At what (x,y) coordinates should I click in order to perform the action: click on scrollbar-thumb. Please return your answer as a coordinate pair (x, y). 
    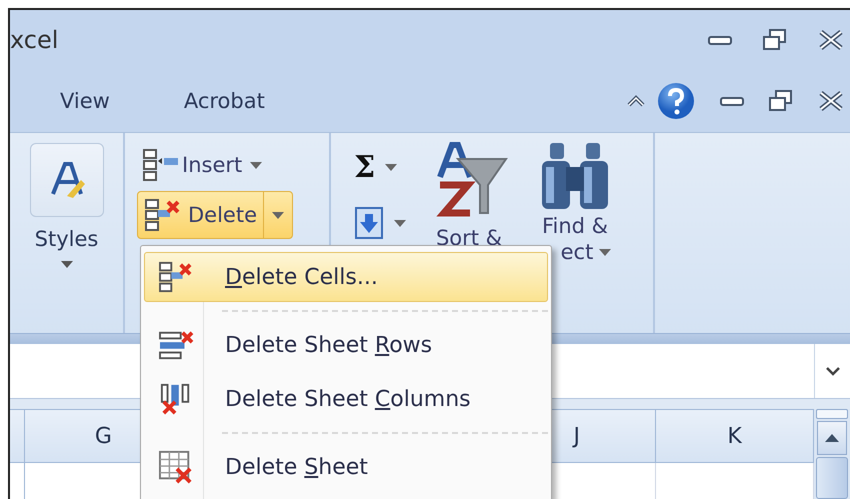
    Looking at the image, I should click on (832, 478).